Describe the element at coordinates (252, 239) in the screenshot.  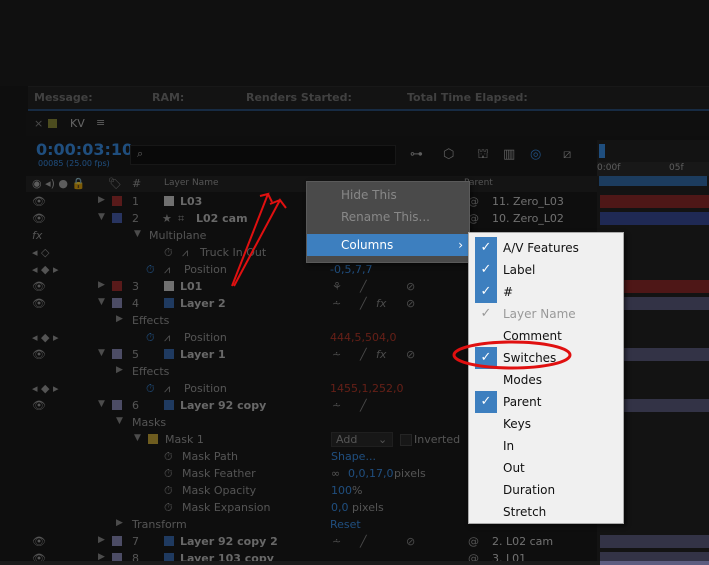
I see `annotation-arrow` at that location.